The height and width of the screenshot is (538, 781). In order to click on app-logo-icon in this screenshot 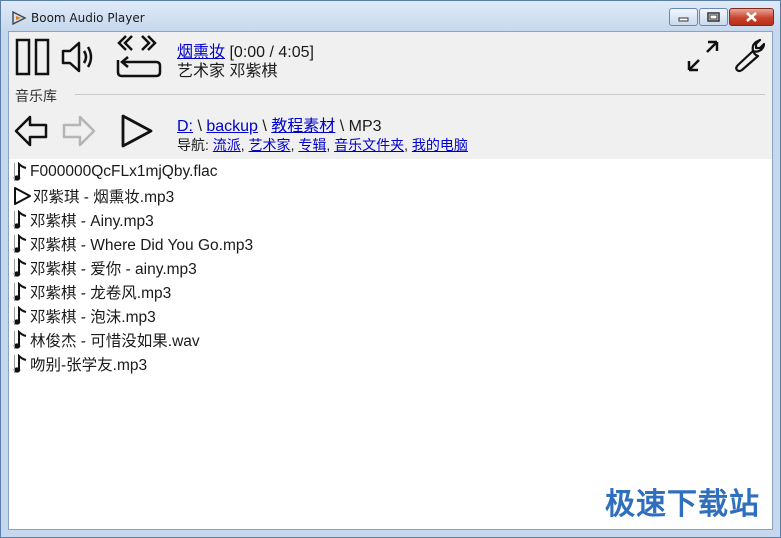, I will do `click(19, 18)`.